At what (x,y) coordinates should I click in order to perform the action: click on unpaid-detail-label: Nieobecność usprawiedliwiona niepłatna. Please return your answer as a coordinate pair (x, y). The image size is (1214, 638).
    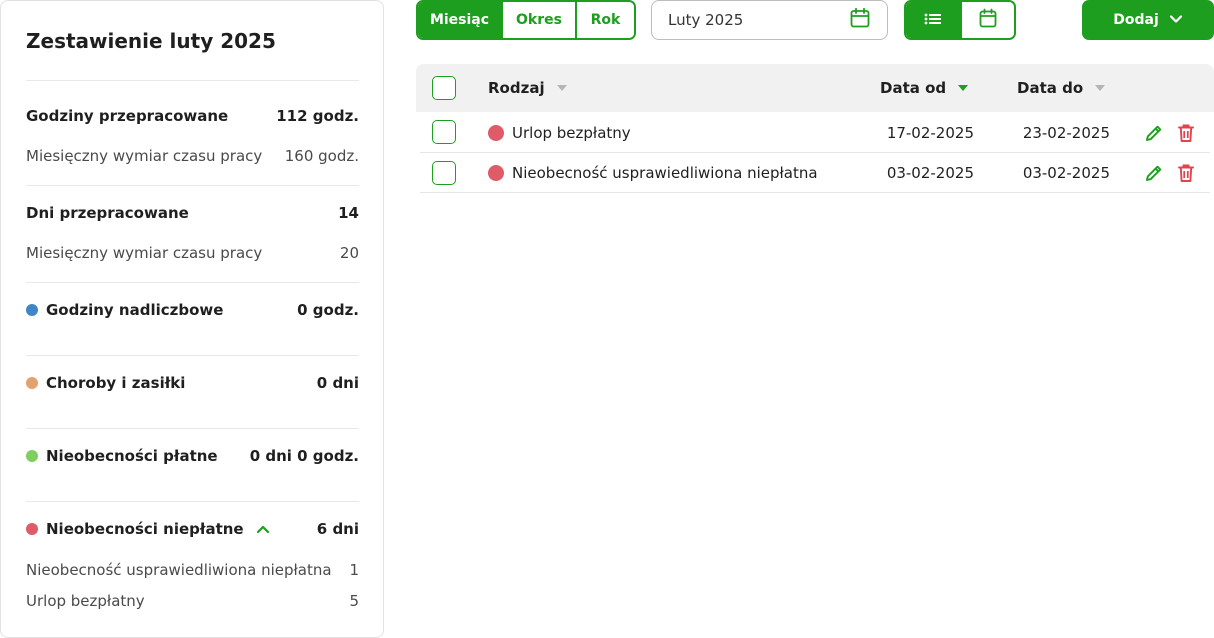
    Looking at the image, I should click on (179, 570).